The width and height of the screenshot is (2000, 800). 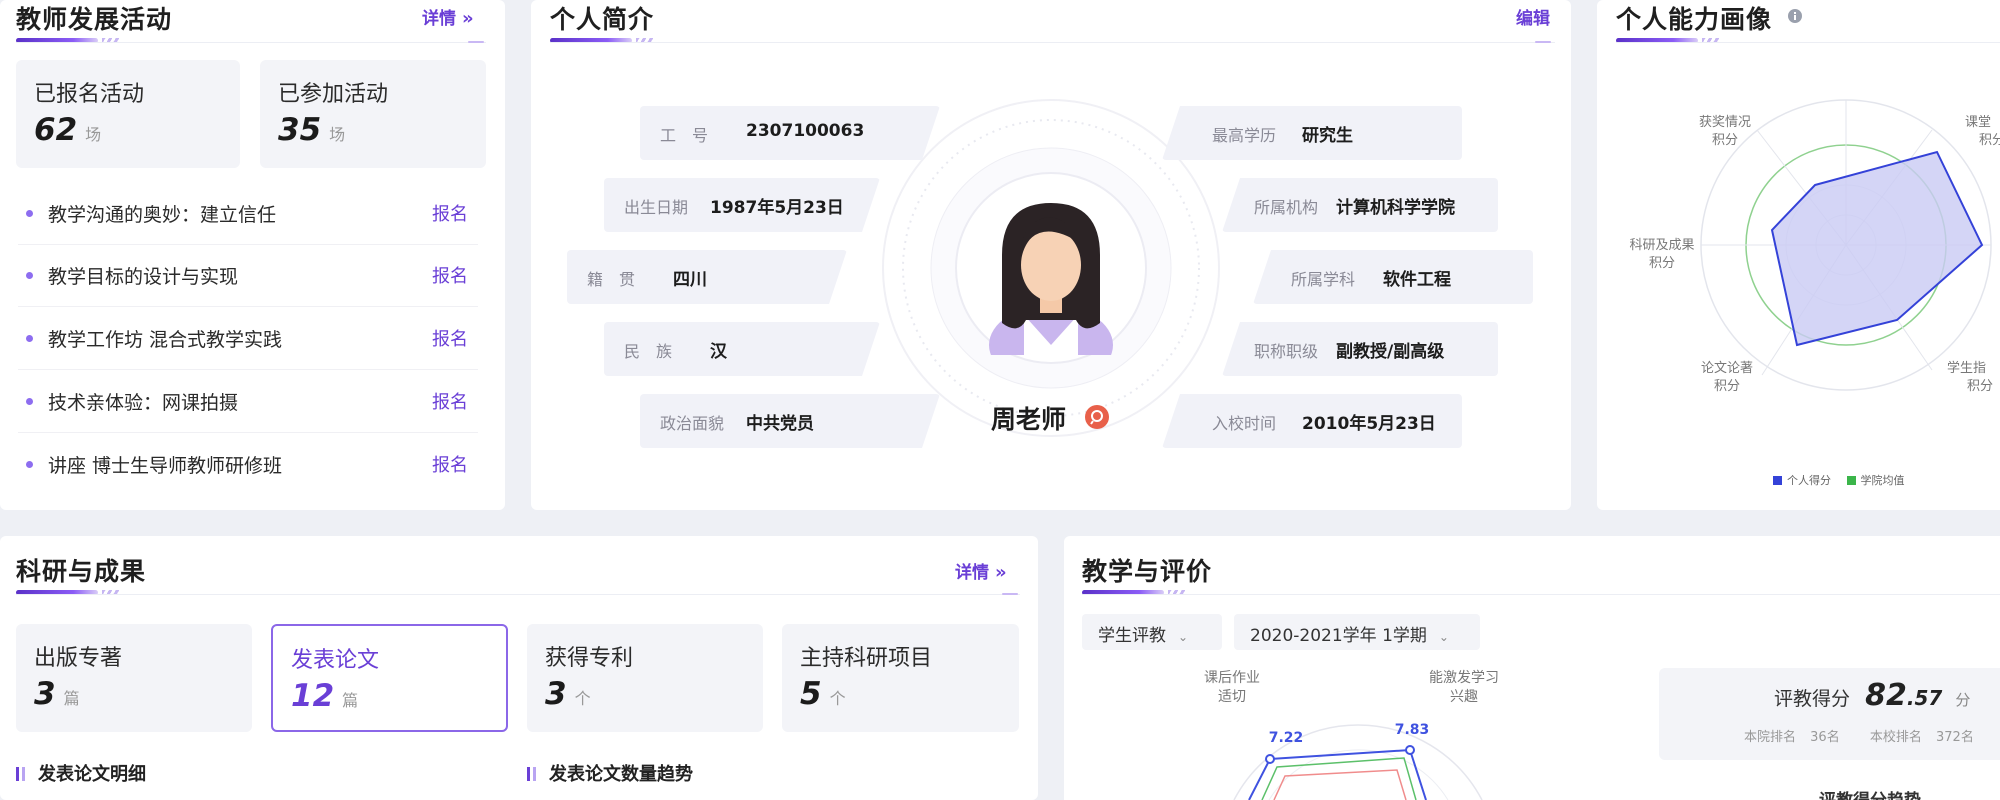 I want to click on score-line: 评教得分 82.57 分, so click(x=1872, y=695).